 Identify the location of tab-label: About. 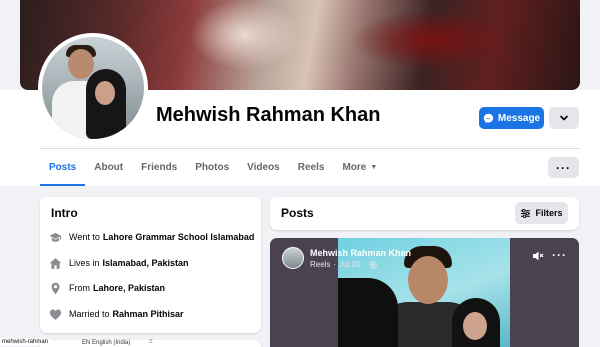
(109, 167).